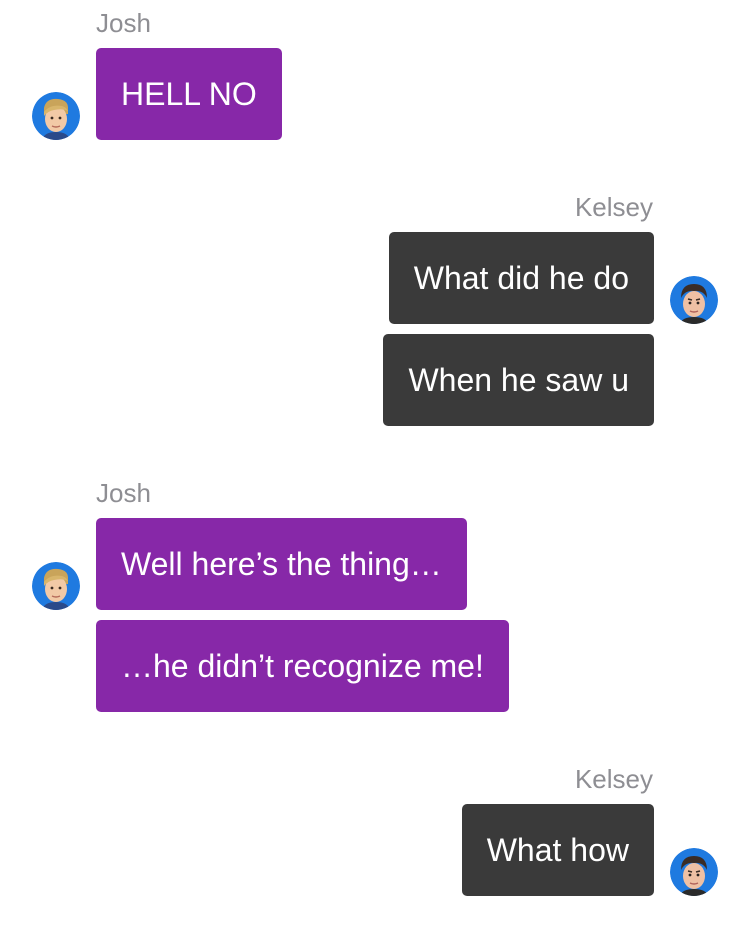 The height and width of the screenshot is (938, 750). Describe the element at coordinates (518, 380) in the screenshot. I see `message-bubble-kelsey: When he saw u` at that location.